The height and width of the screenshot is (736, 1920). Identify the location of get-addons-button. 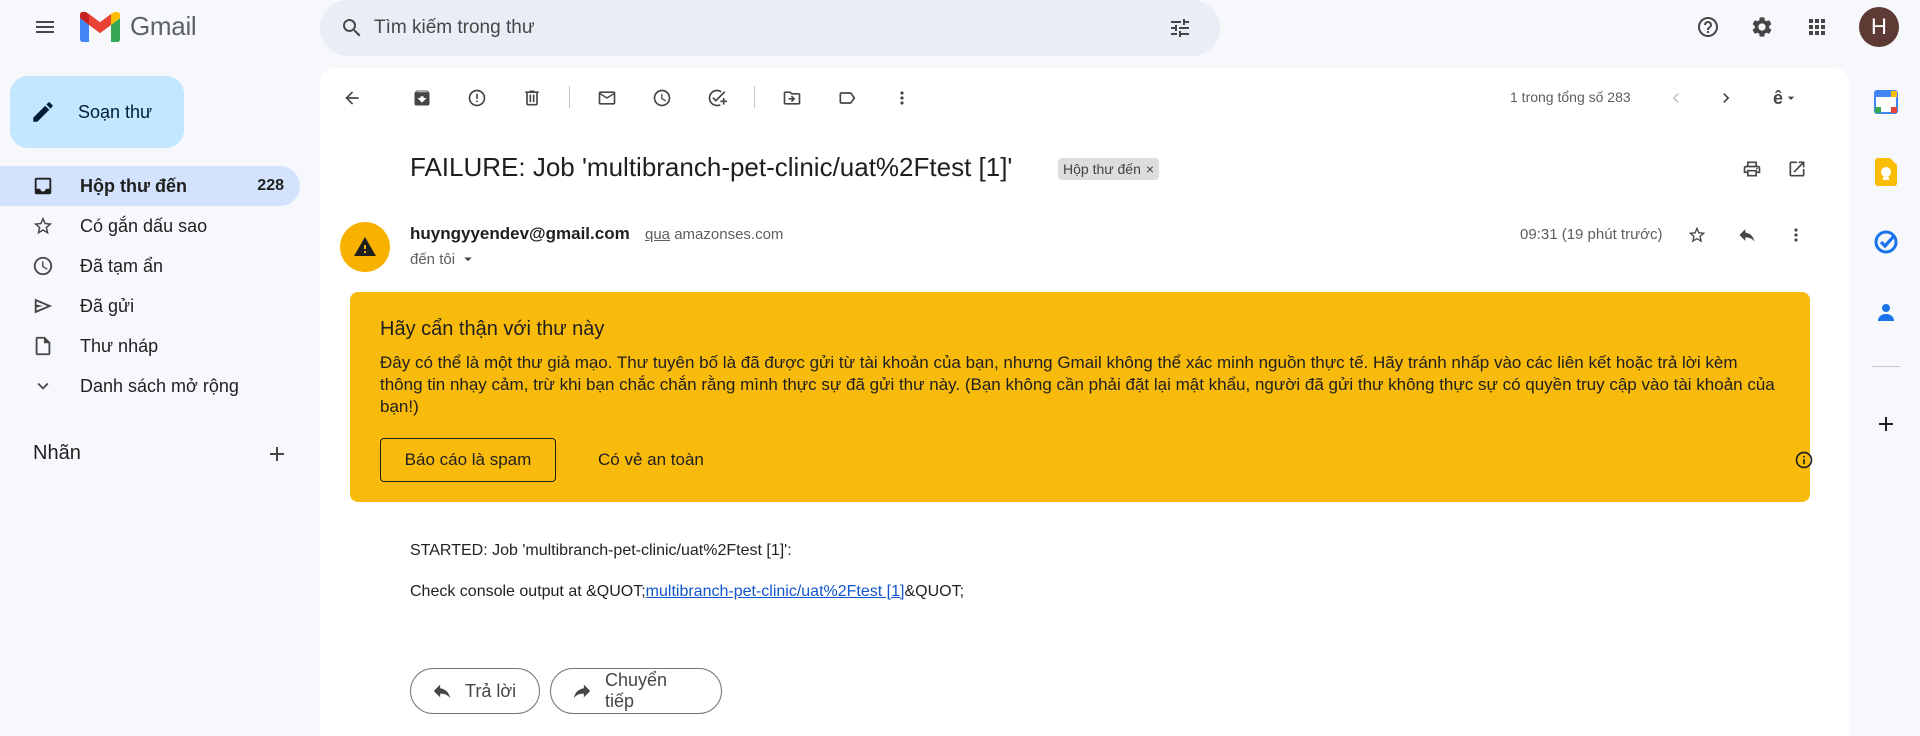
(1886, 424).